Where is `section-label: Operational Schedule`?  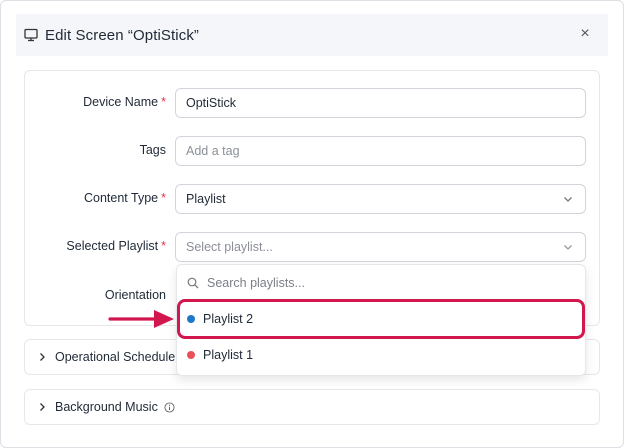
section-label: Operational Schedule is located at coordinates (115, 357).